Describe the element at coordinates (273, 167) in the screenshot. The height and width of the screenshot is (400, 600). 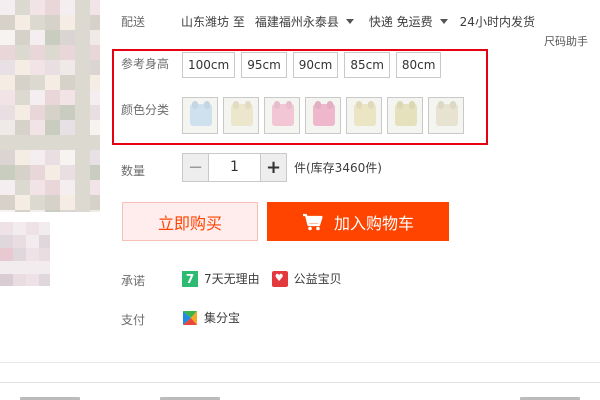
I see `increment-button: +` at that location.